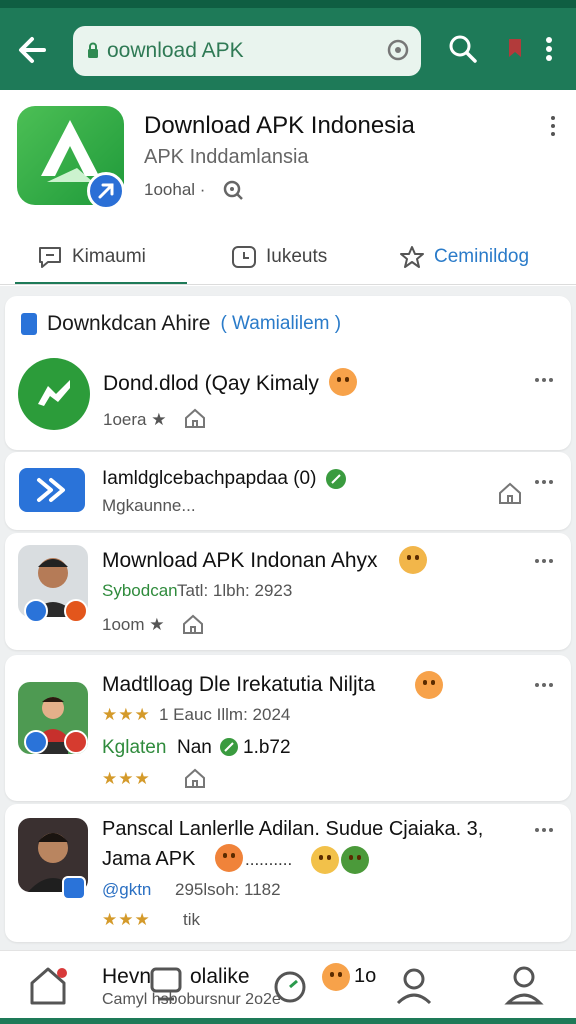 This screenshot has width=576, height=1024. What do you see at coordinates (29, 324) in the screenshot?
I see `section-icon` at bounding box center [29, 324].